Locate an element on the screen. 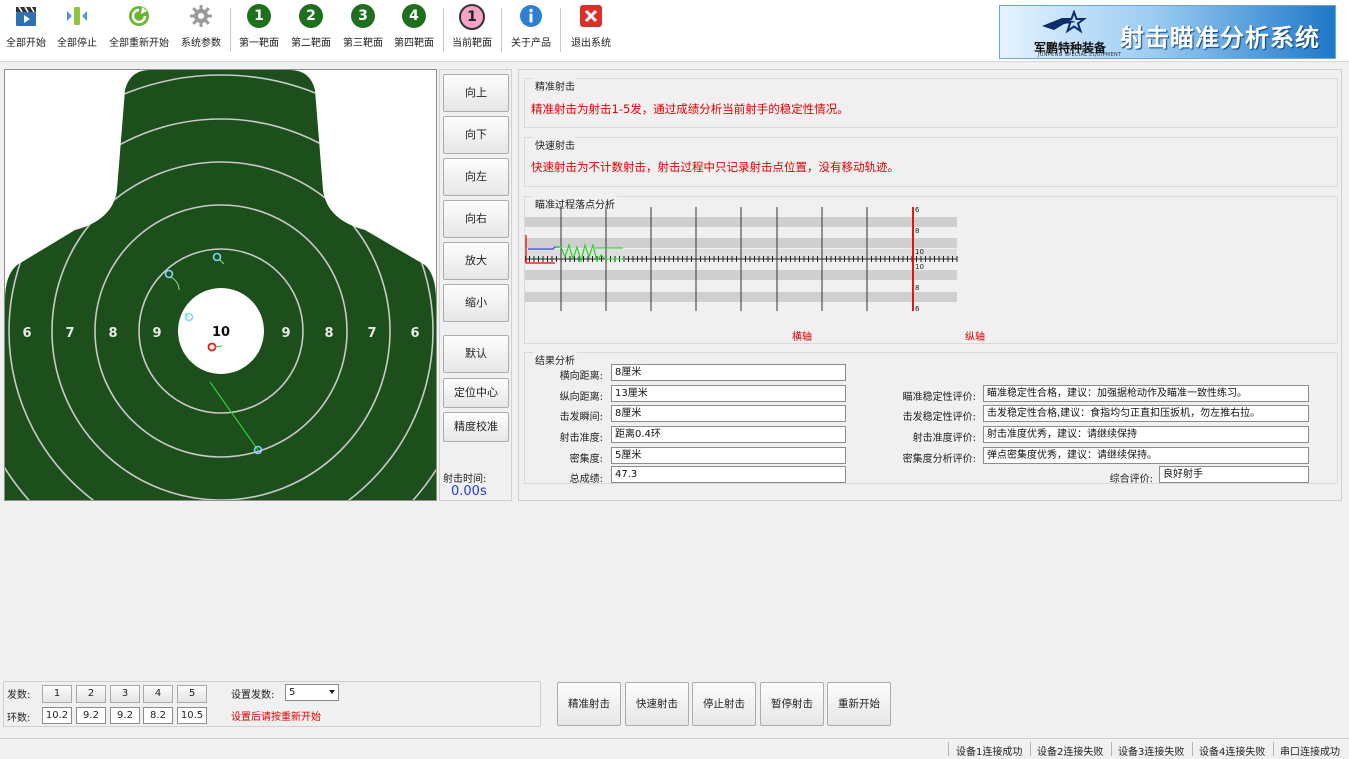  device1-status: 设备1连接成功 is located at coordinates (989, 752).